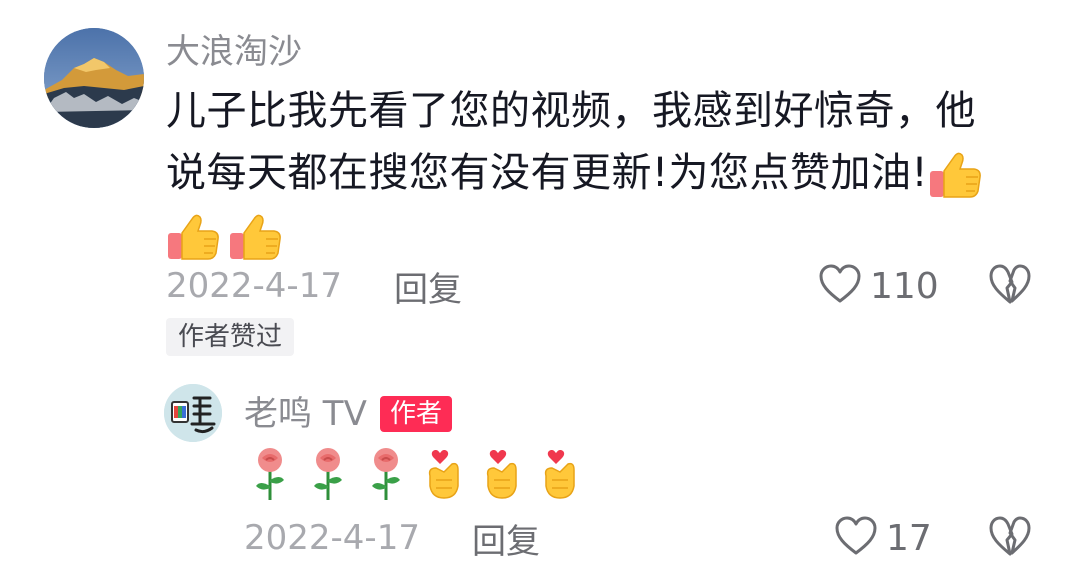  I want to click on reply-date: 2022-4-17, so click(332, 538).